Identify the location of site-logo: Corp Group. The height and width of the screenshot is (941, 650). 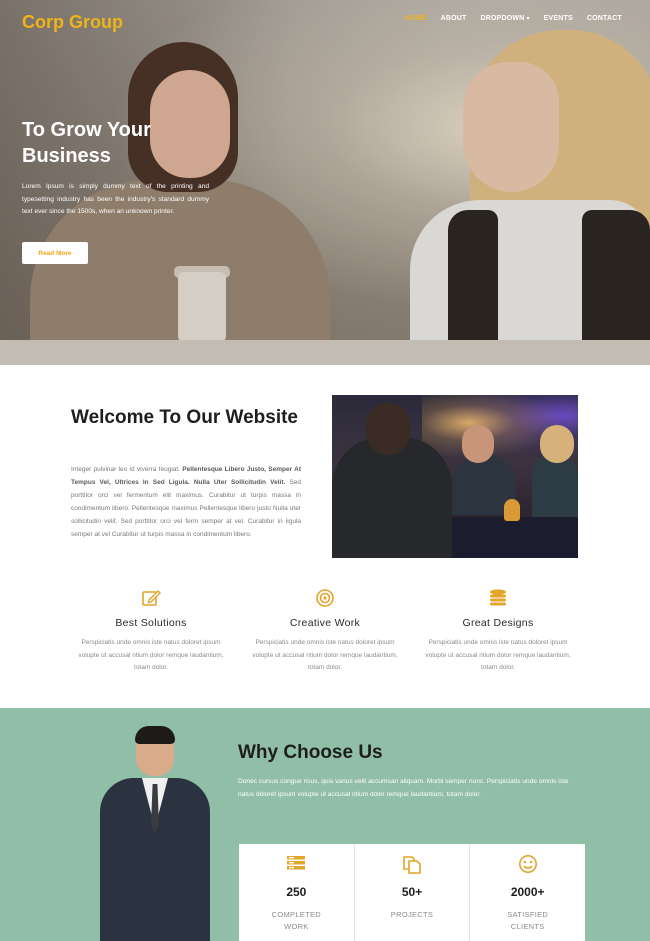
(72, 22).